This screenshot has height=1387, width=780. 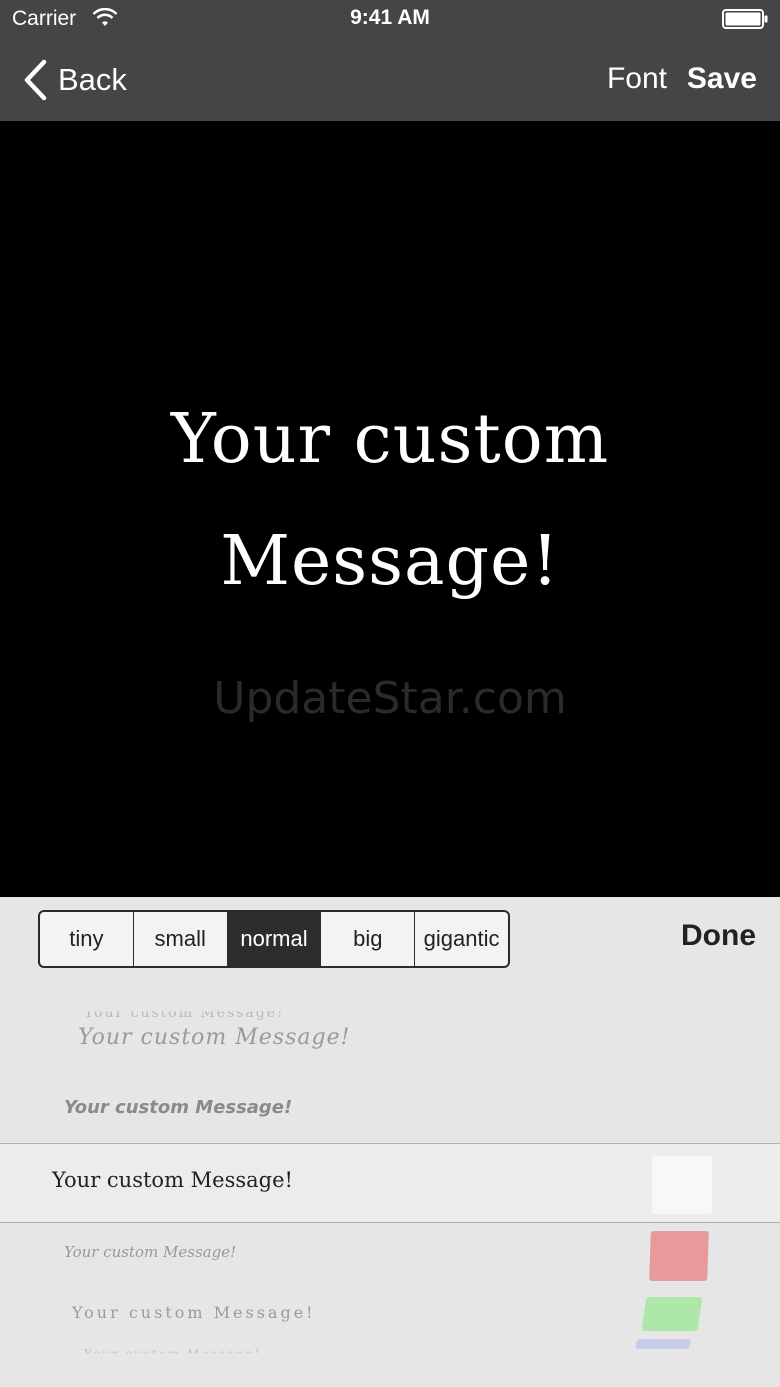 I want to click on color-swatch-red, so click(x=679, y=1256).